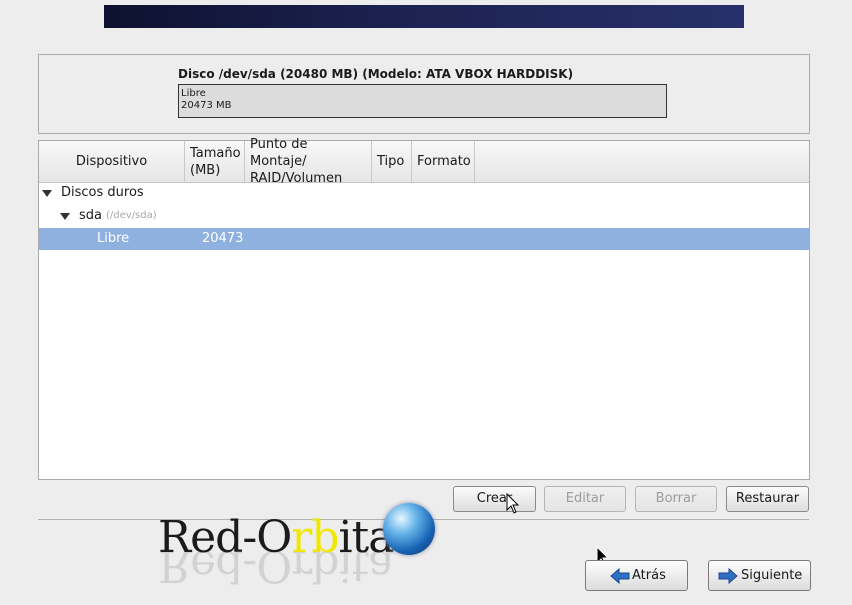  I want to click on delete-button-label: Borrar, so click(676, 498).